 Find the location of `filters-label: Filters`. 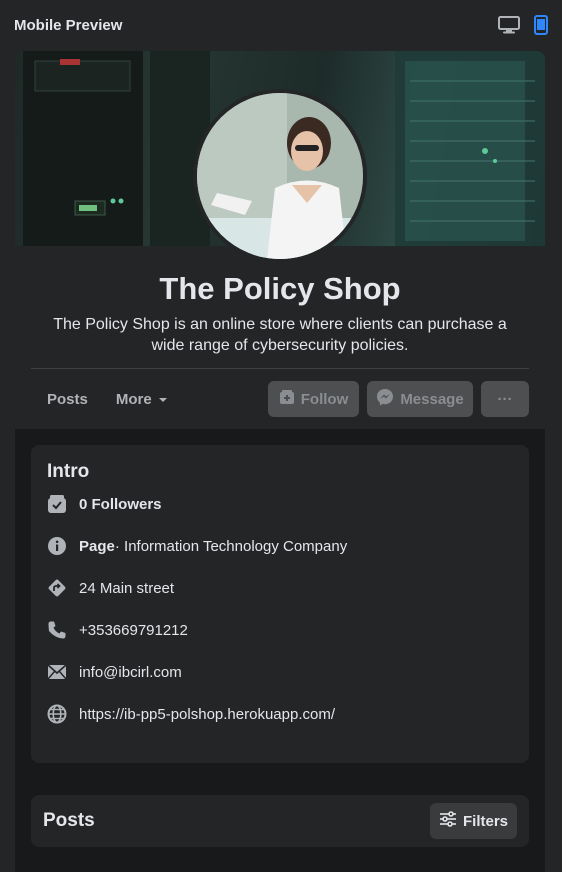

filters-label: Filters is located at coordinates (485, 821).